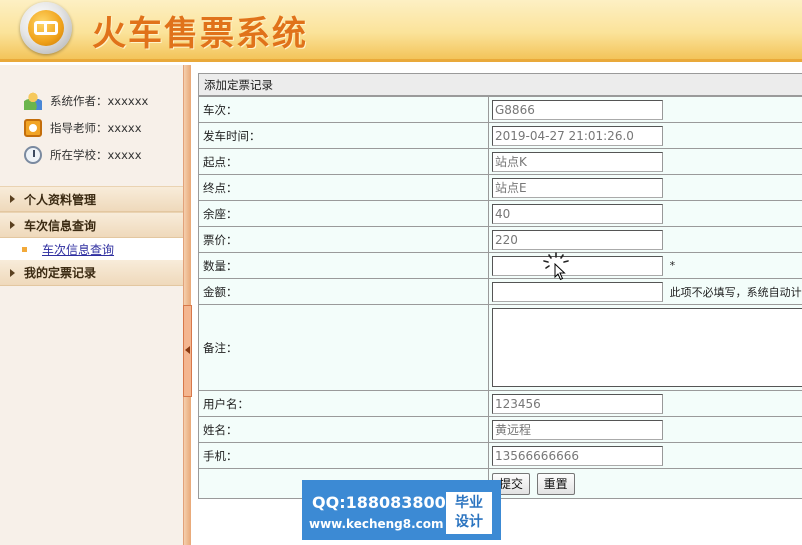 The image size is (802, 545). Describe the element at coordinates (469, 503) in the screenshot. I see `watermark-tag-line1: 毕业` at that location.